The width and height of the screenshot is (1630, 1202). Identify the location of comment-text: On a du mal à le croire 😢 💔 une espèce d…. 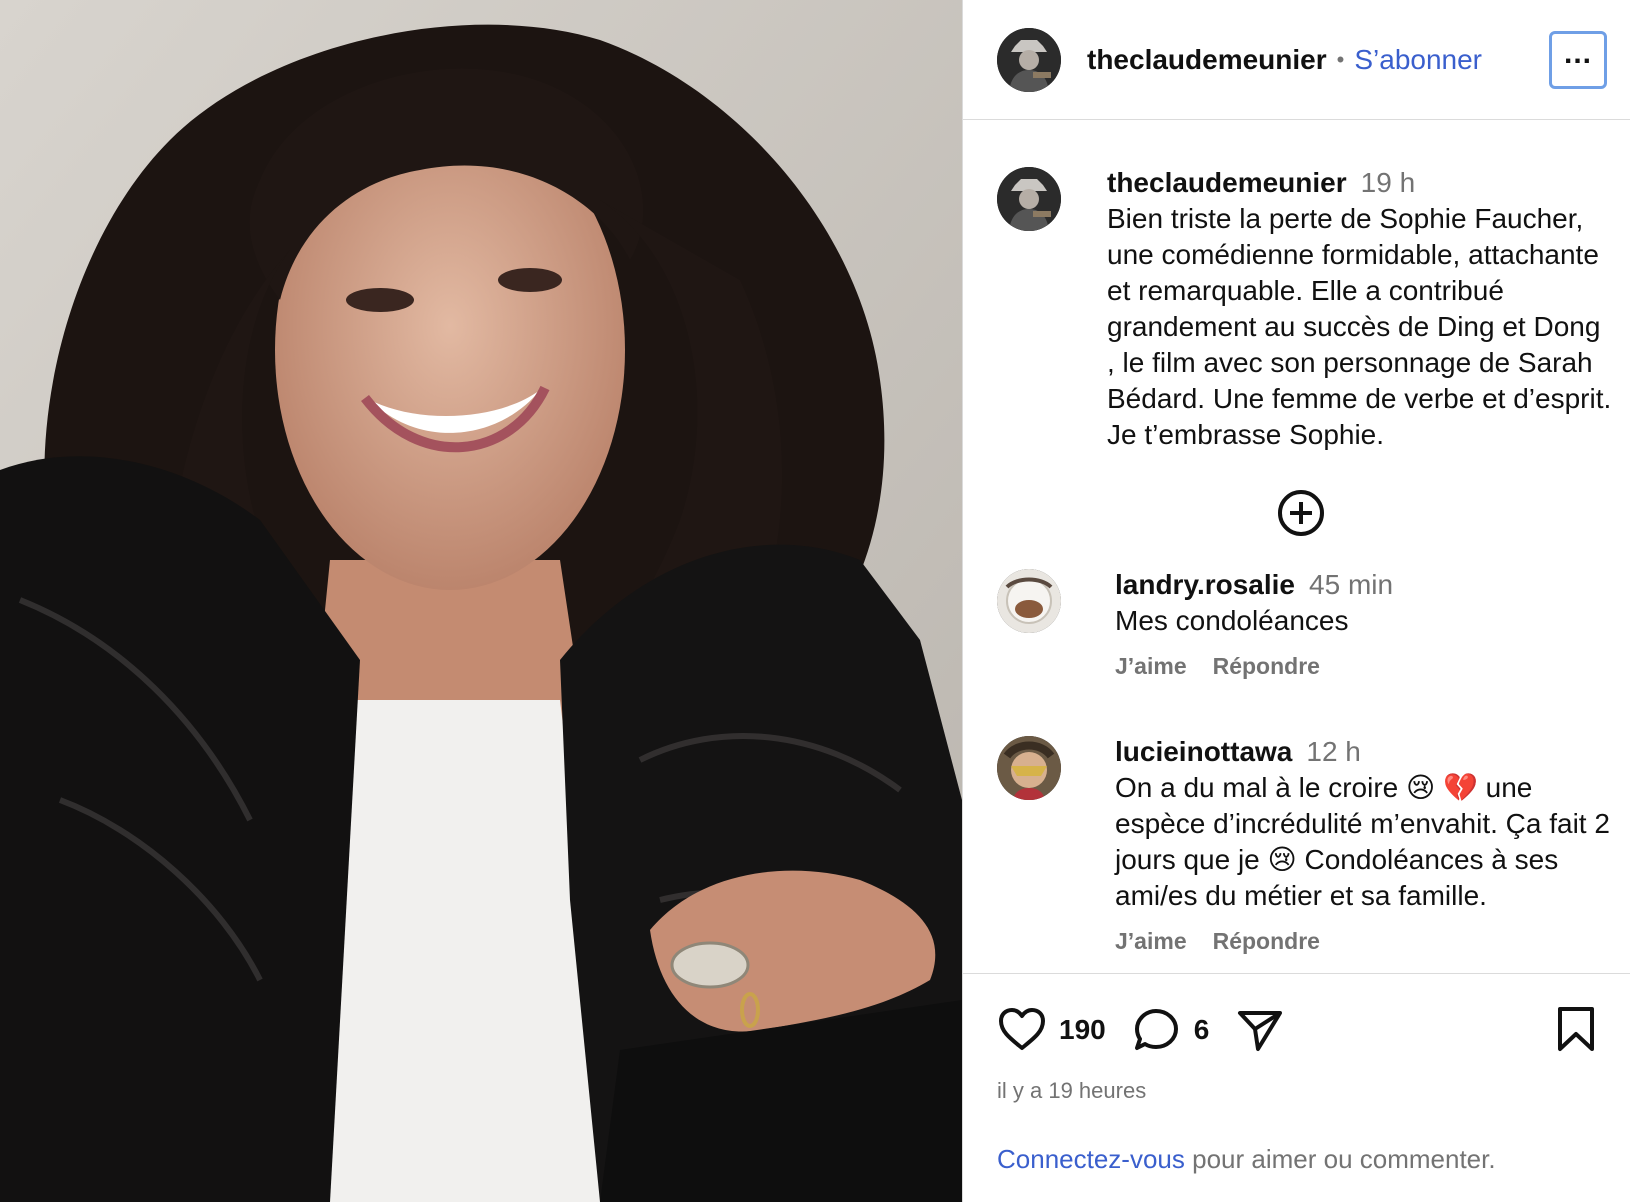
(1372, 842).